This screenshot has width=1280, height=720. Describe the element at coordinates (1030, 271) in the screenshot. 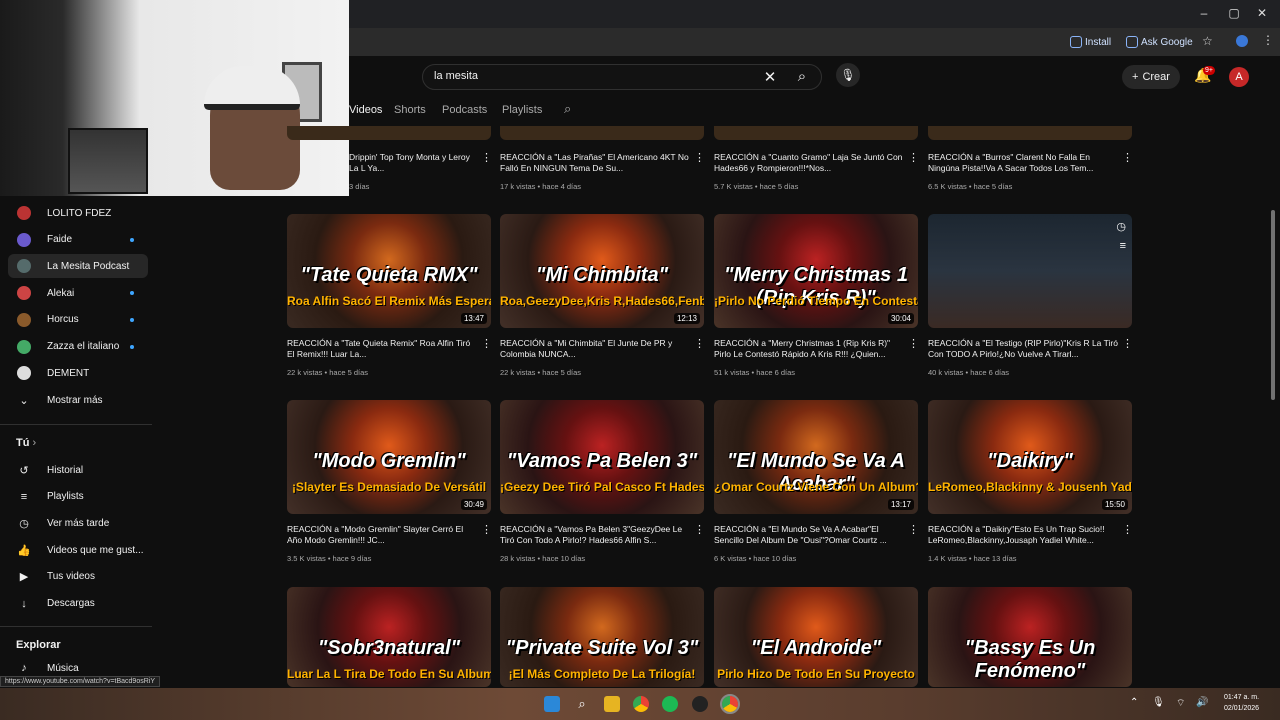

I see `video-thumbnail: ◷ ≡` at that location.